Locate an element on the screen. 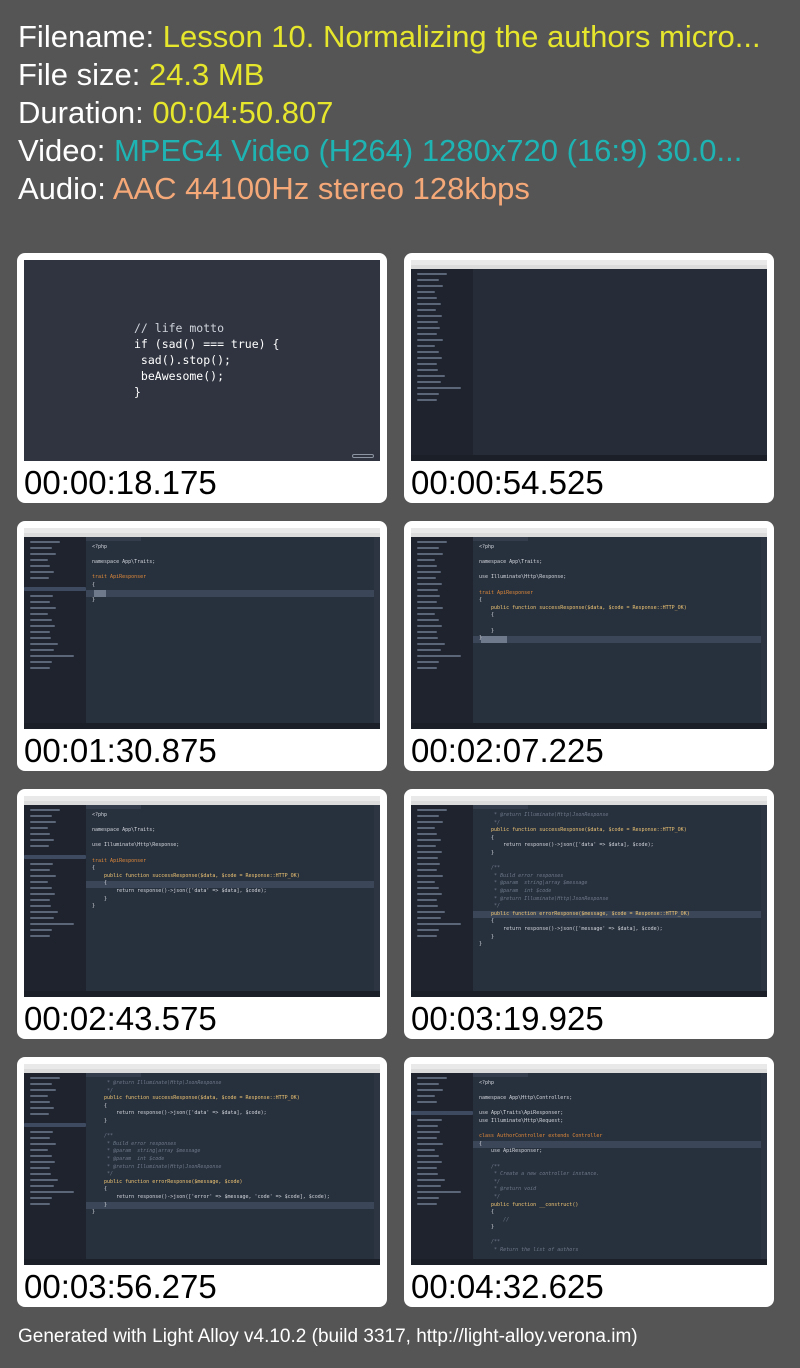 The width and height of the screenshot is (800, 1368). audio-row: Audio: AAC 44100Hz stereo 128kbps is located at coordinates (389, 189).